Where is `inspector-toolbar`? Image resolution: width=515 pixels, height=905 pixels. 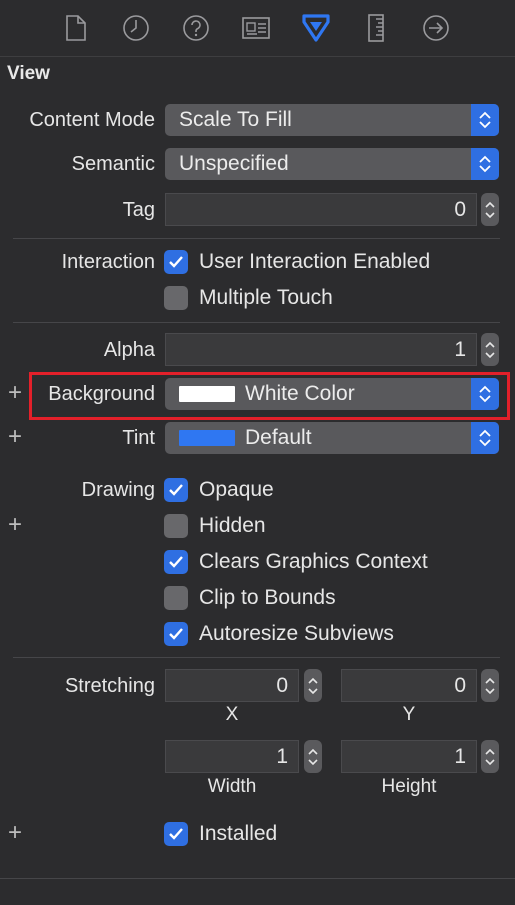
inspector-toolbar is located at coordinates (257, 28).